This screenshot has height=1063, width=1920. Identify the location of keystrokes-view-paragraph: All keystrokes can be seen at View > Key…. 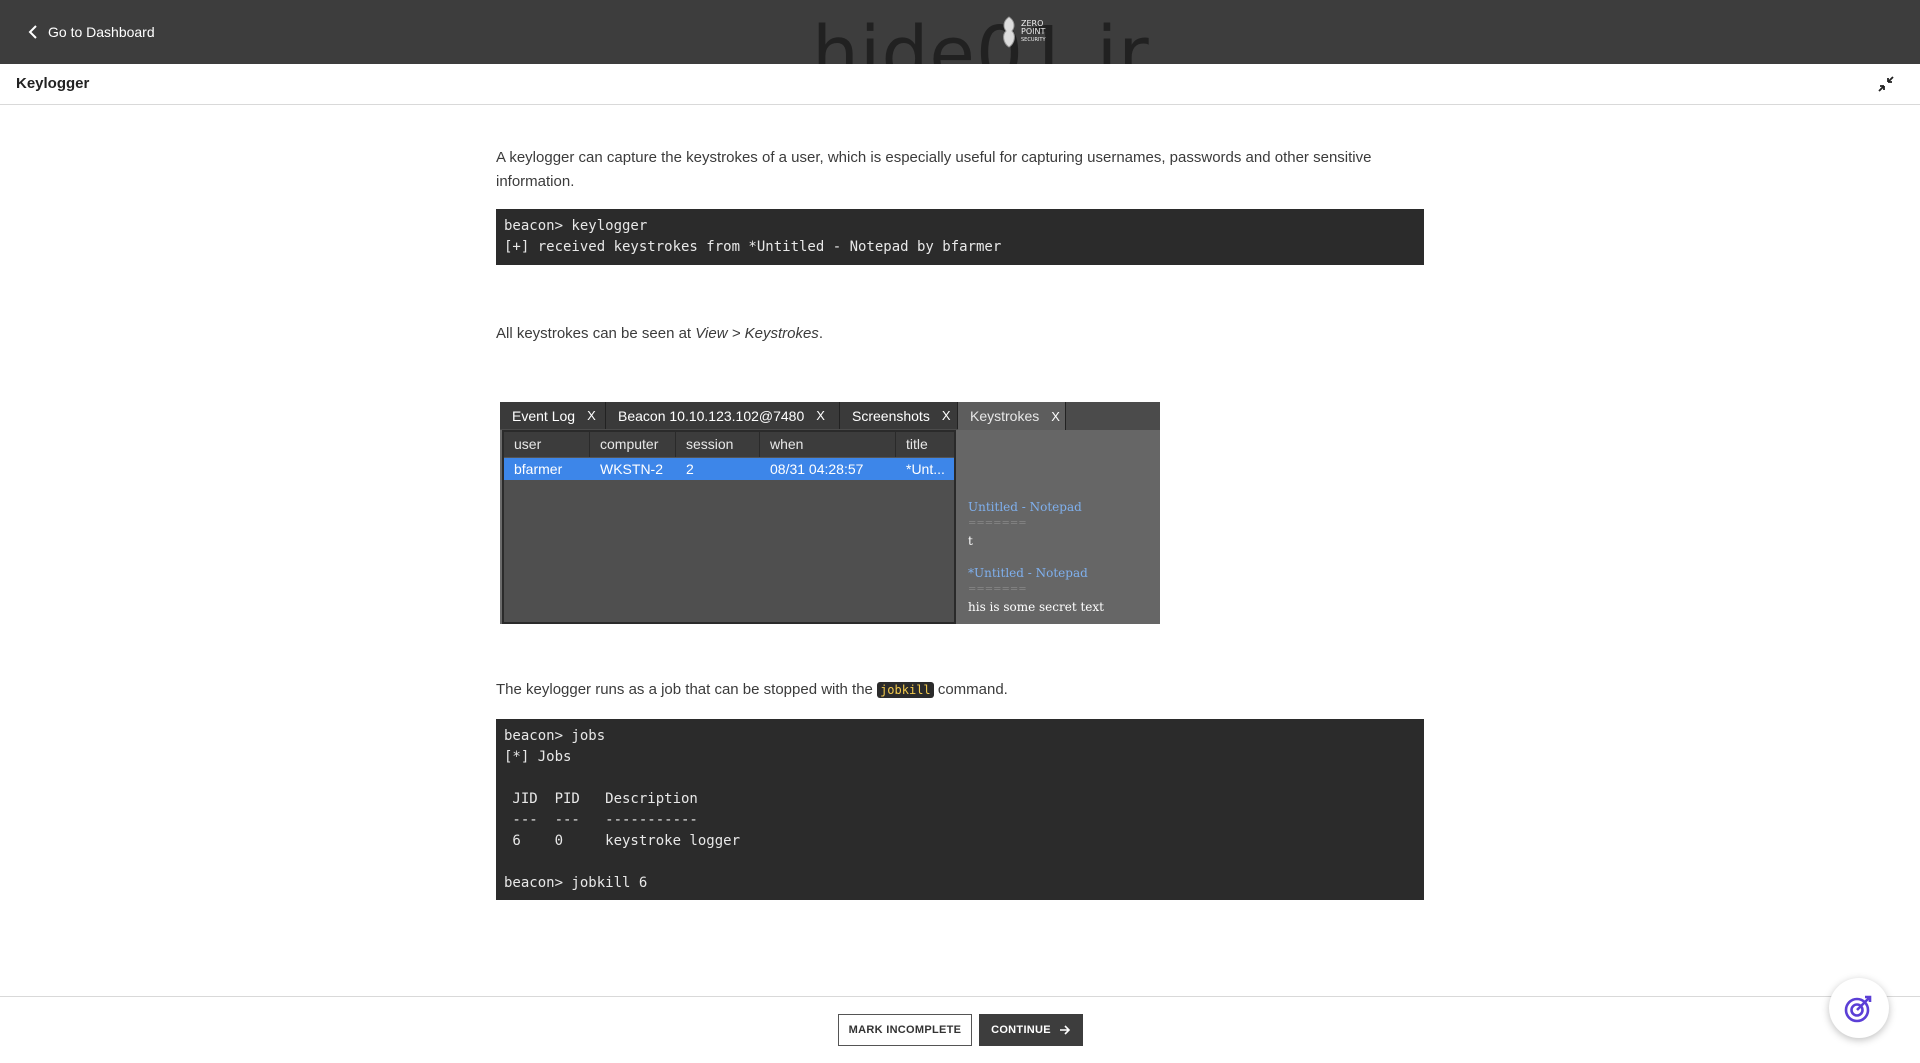
(659, 334).